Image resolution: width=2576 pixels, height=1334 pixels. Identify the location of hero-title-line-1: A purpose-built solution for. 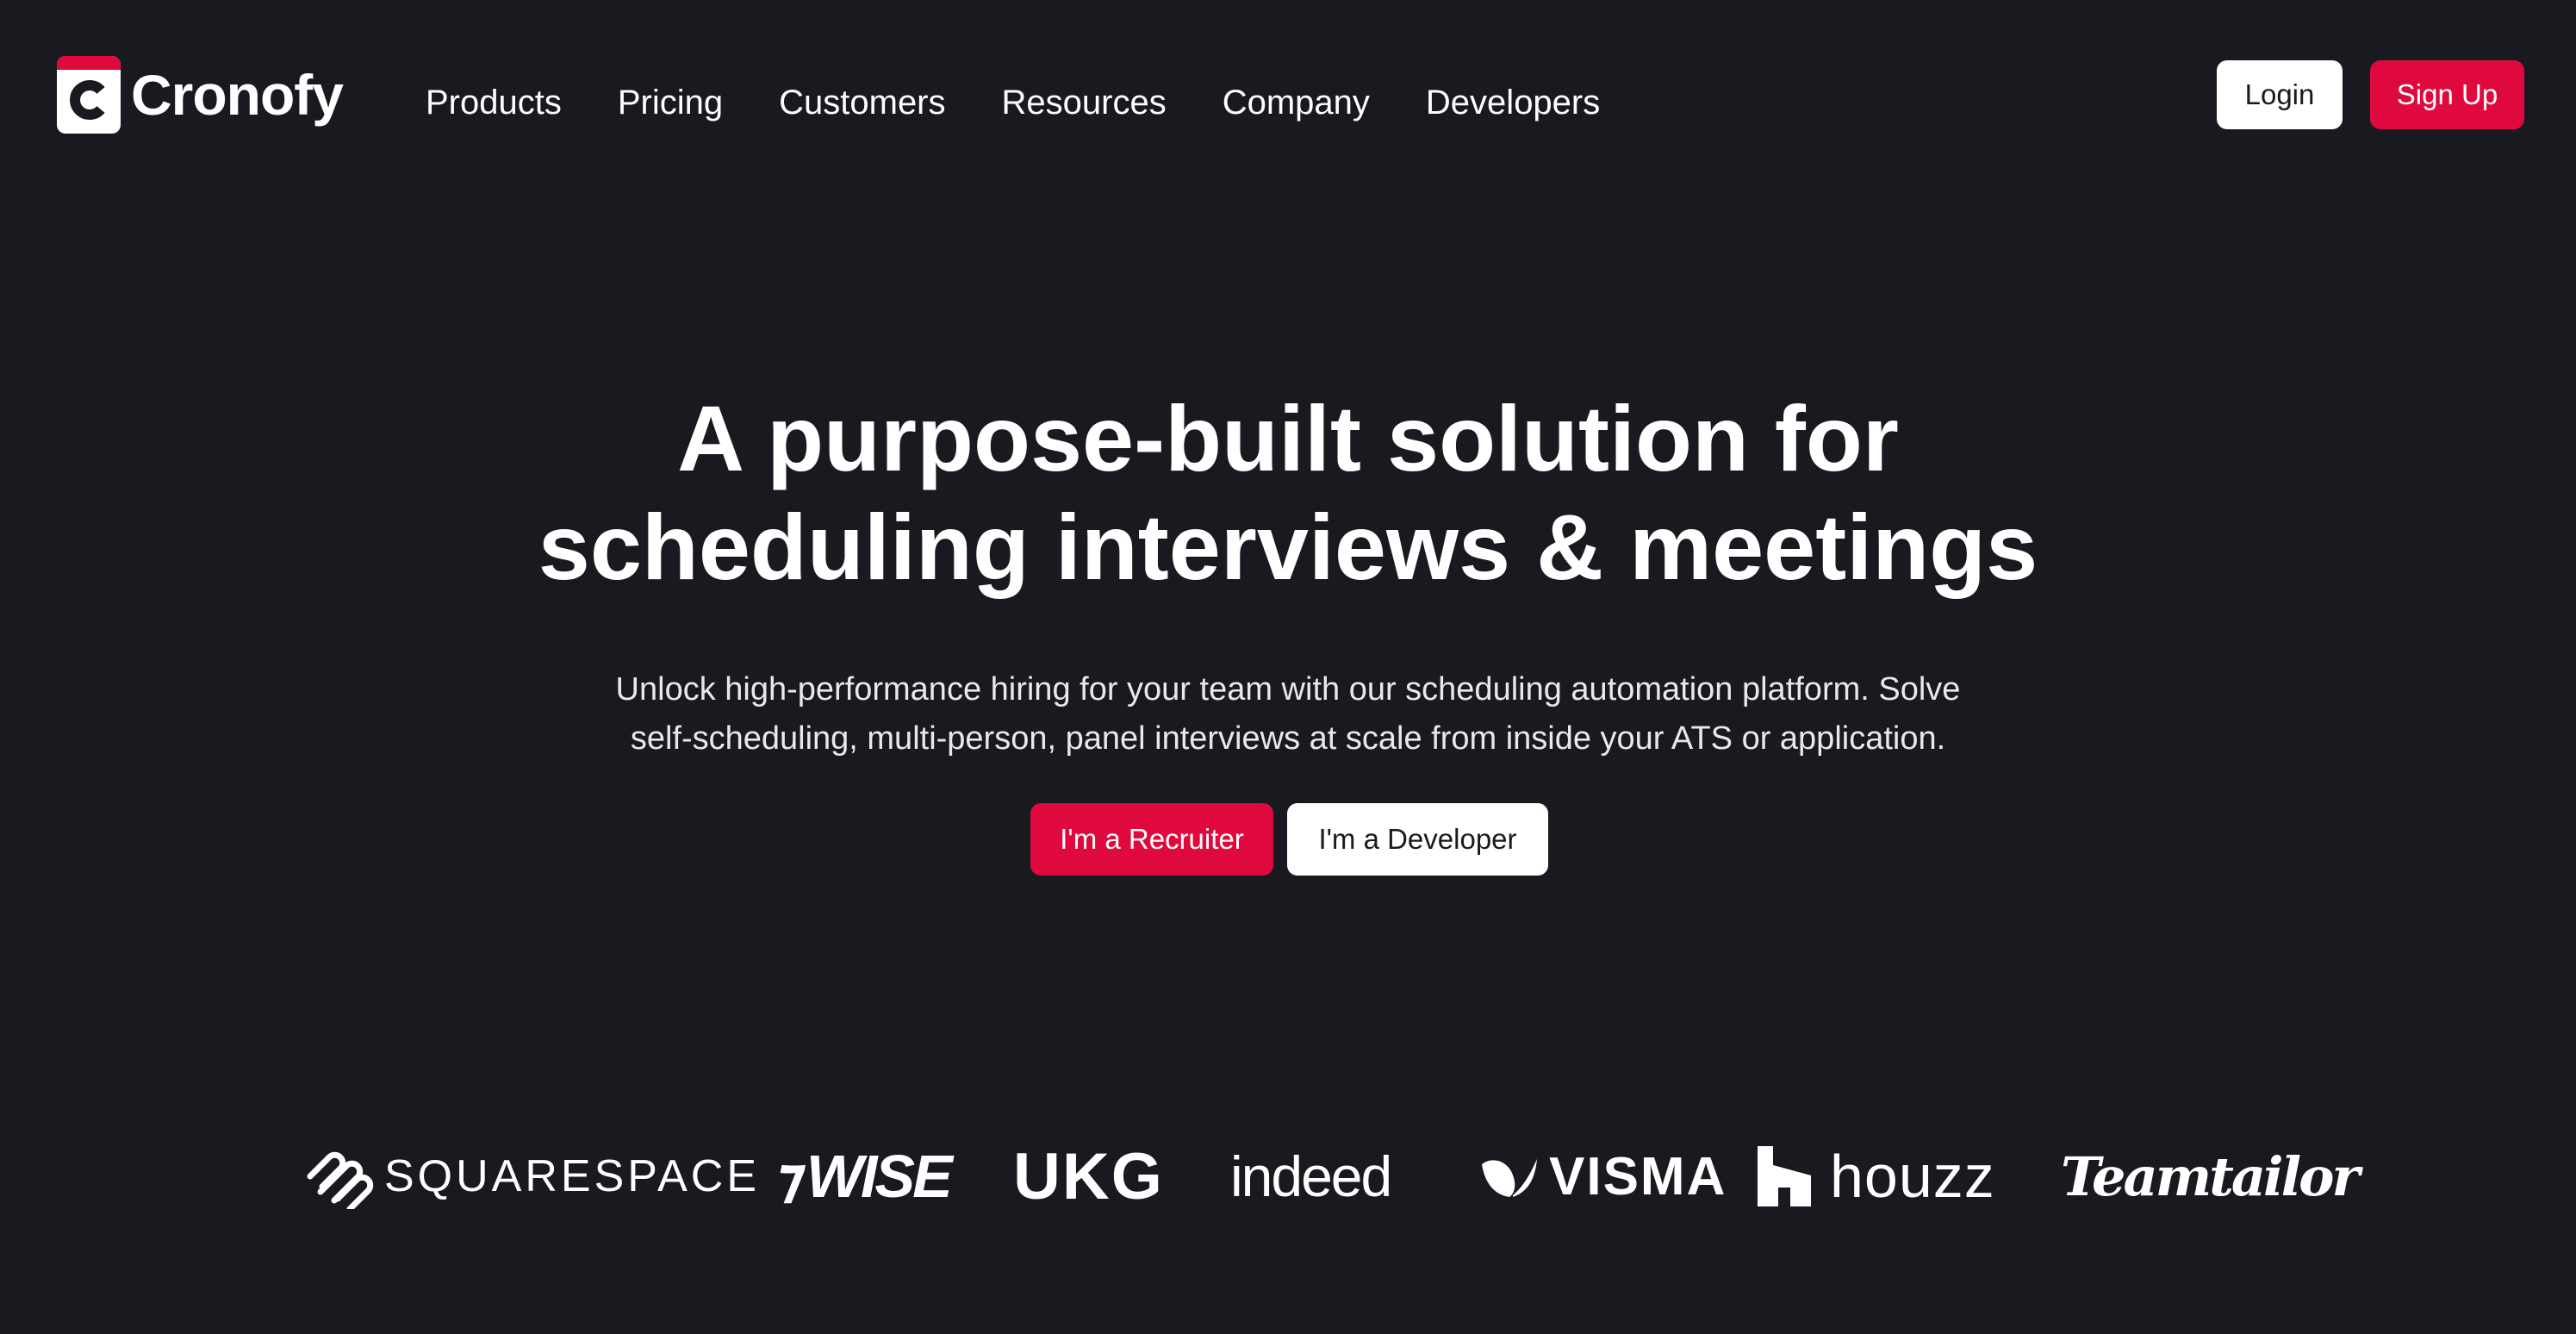
(1288, 438).